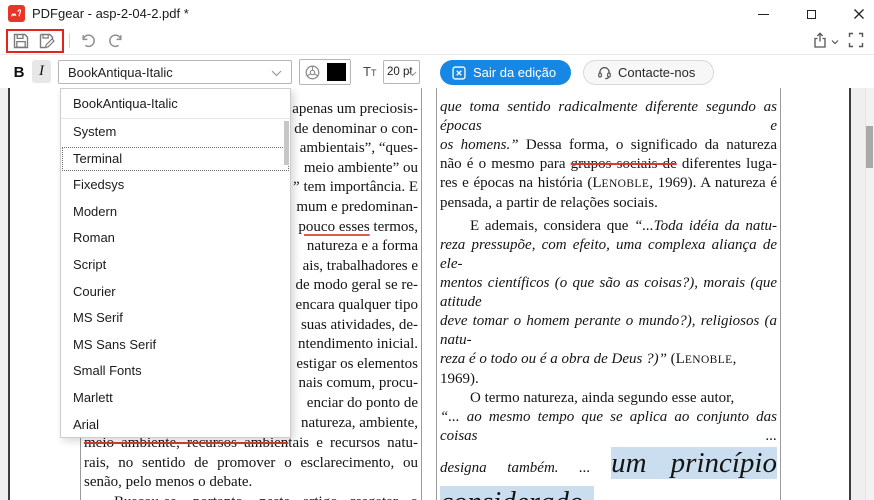 Image resolution: width=874 pixels, height=500 pixels. I want to click on font-family-combobox: BookAntiqua-Italic, so click(175, 72).